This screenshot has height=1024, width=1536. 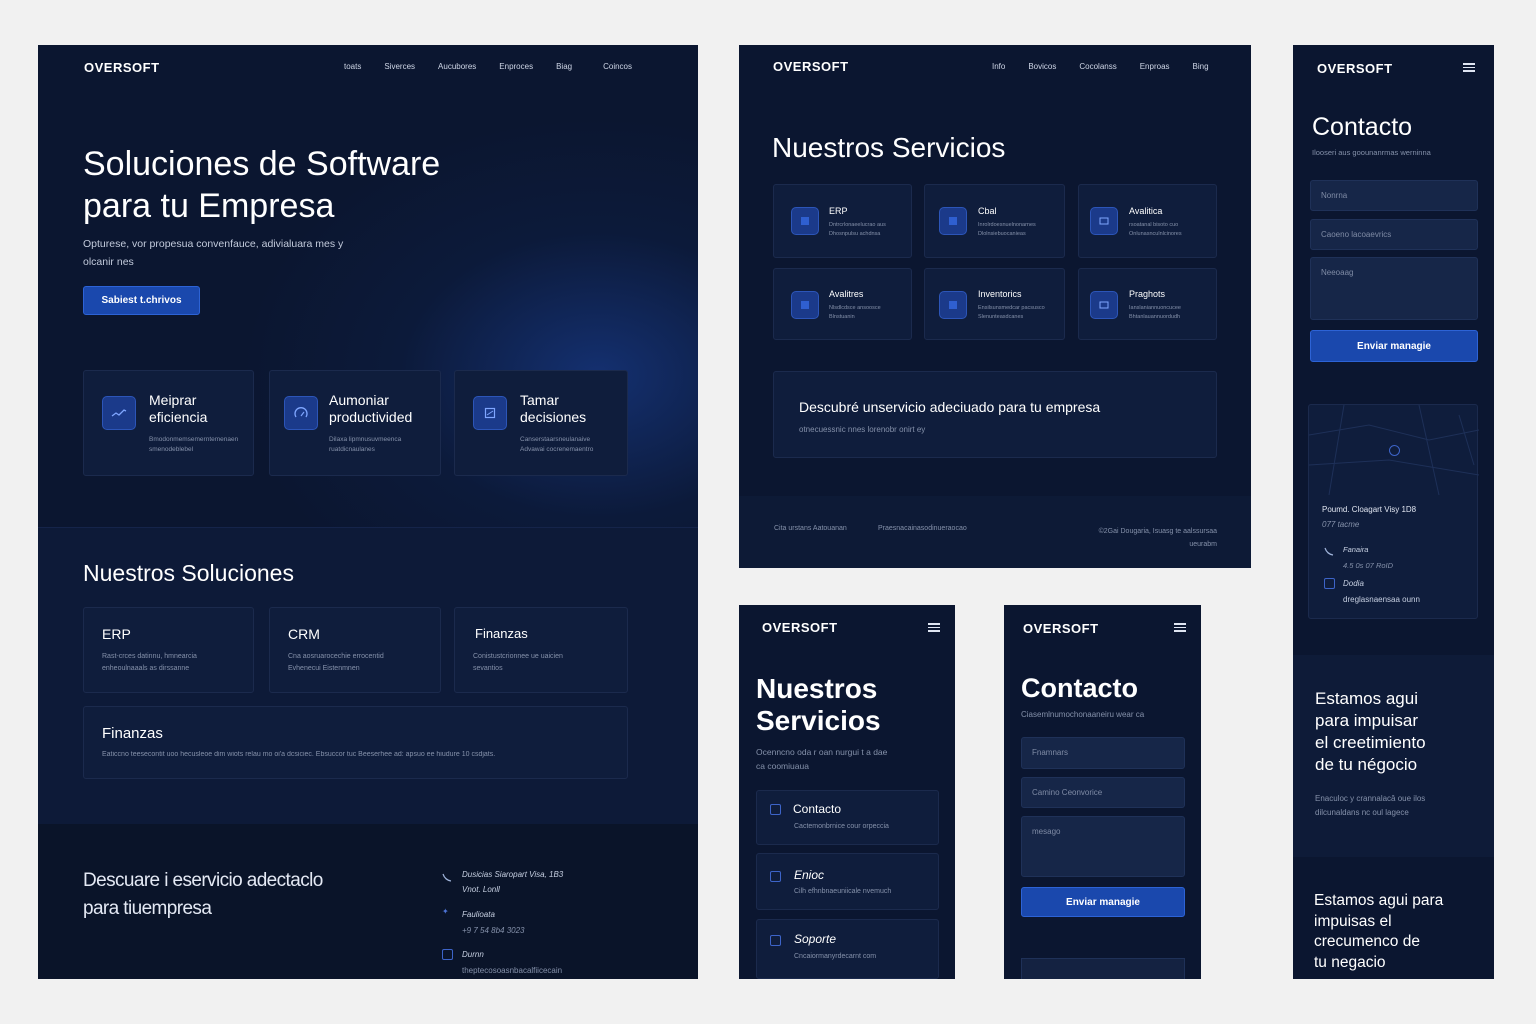 I want to click on banner-text: otnecuessnic nnes lorenobr onirt ey, so click(x=862, y=429).